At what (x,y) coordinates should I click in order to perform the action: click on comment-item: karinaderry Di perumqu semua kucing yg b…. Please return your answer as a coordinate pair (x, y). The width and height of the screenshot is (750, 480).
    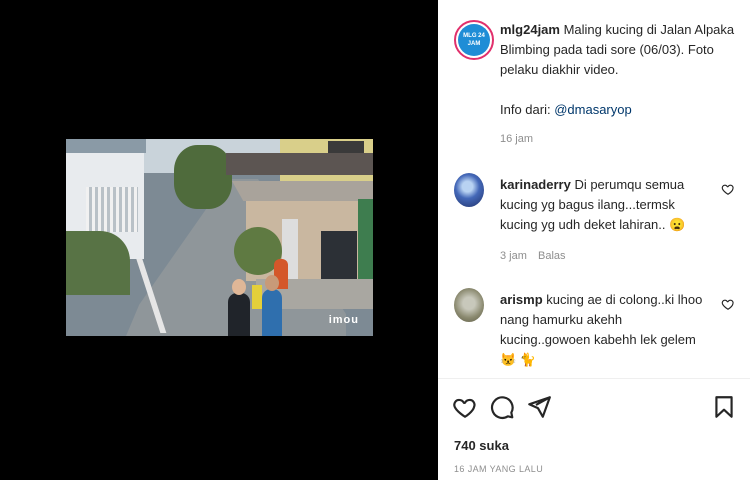
    Looking at the image, I should click on (605, 205).